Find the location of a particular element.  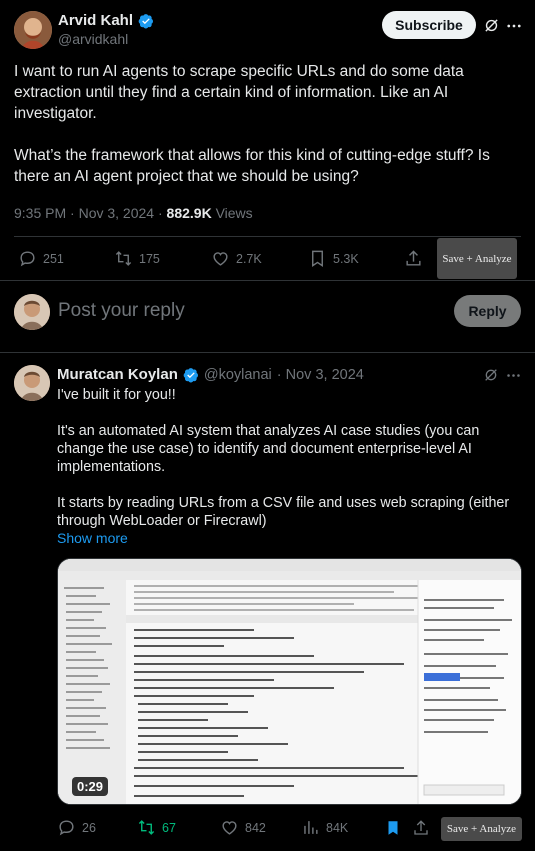

reply-actions: 26 67 842 84K Save + Analyze is located at coordinates (289, 829).